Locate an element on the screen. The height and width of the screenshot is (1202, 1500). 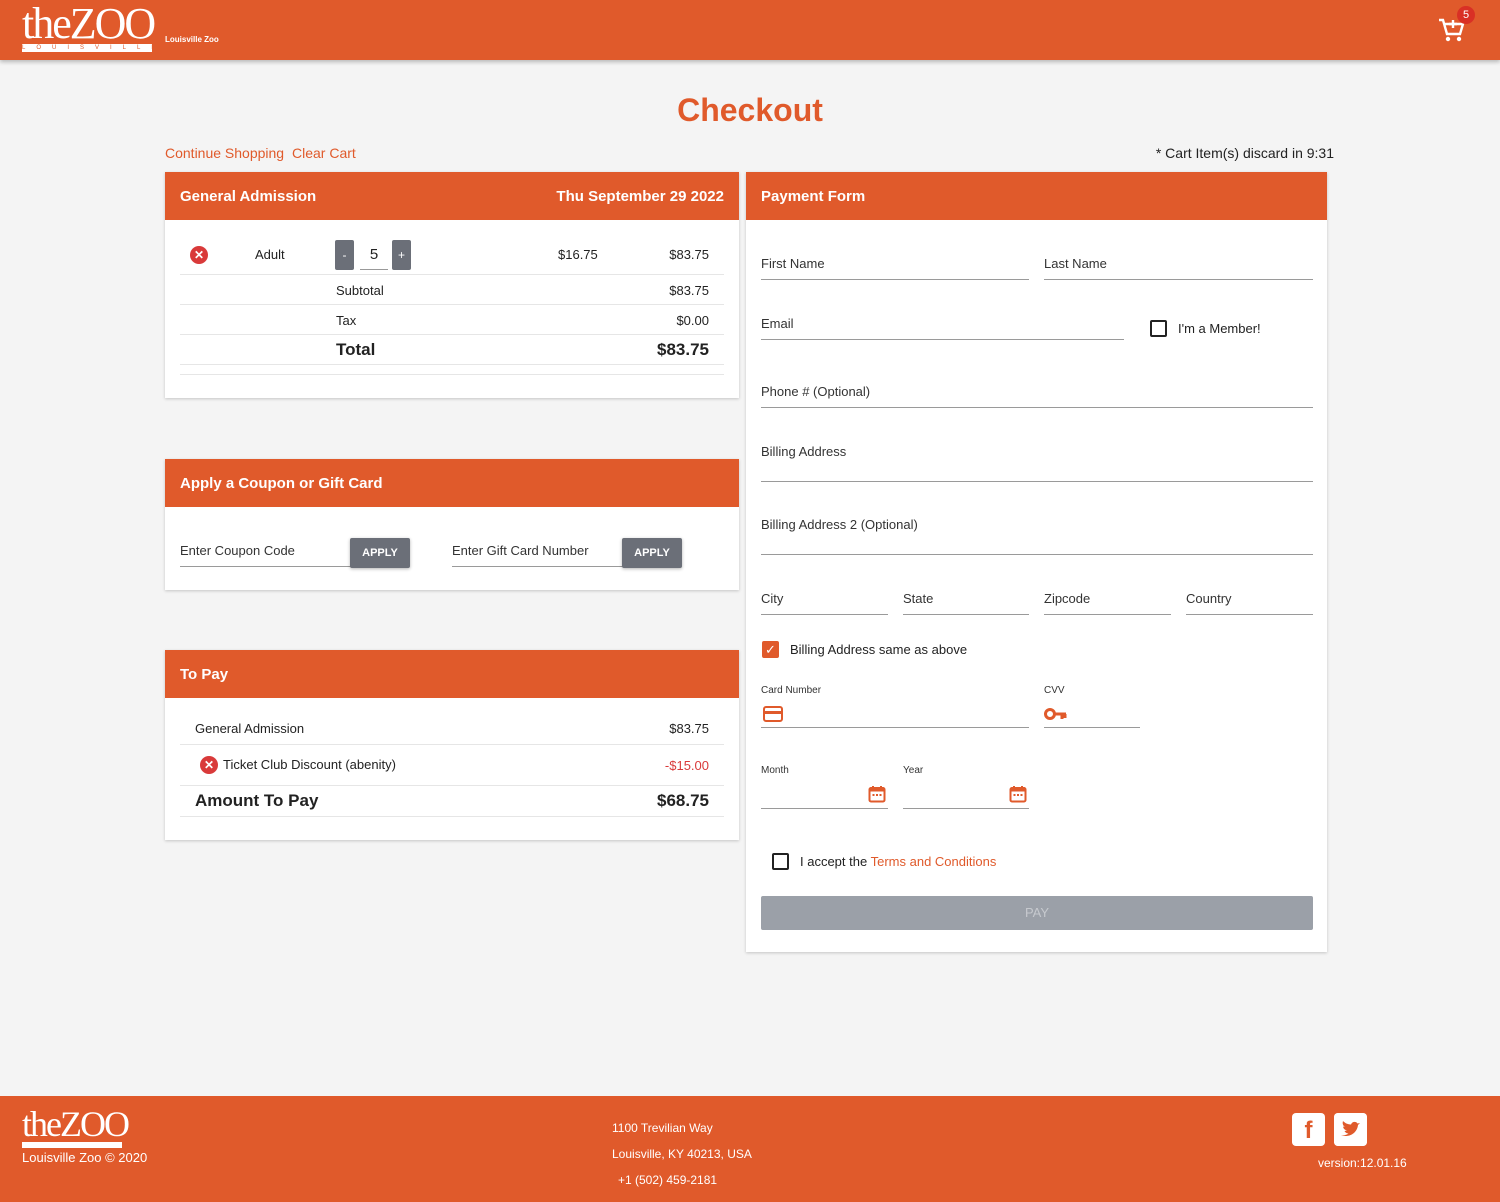
address-line-1: 1100 Trevilian Way is located at coordinates (662, 1128).